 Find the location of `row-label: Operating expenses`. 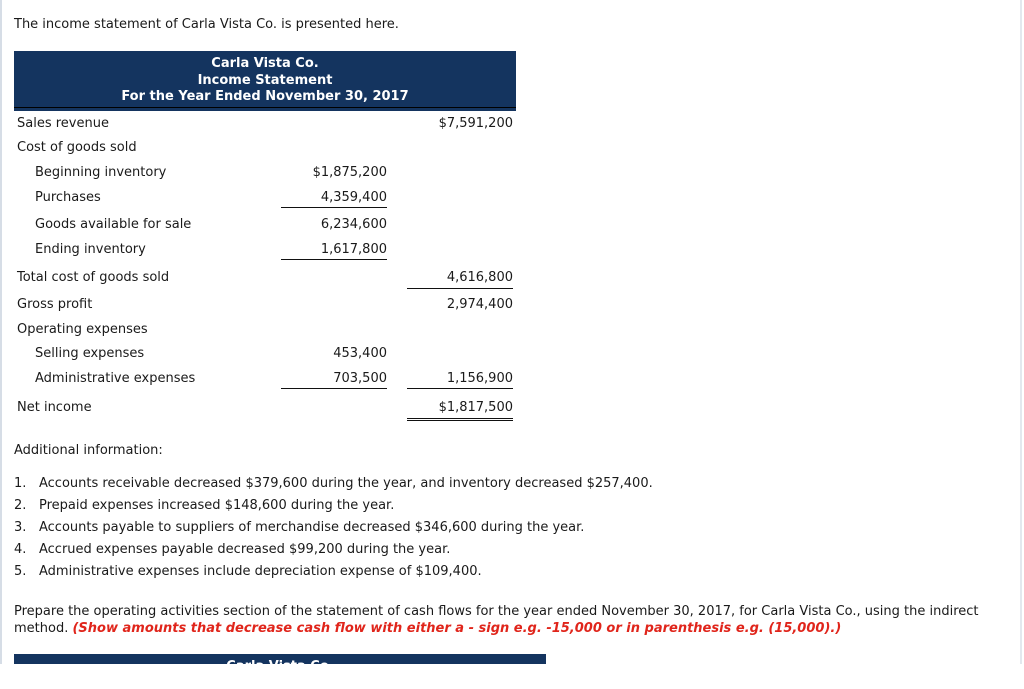

row-label: Operating expenses is located at coordinates (82, 329).